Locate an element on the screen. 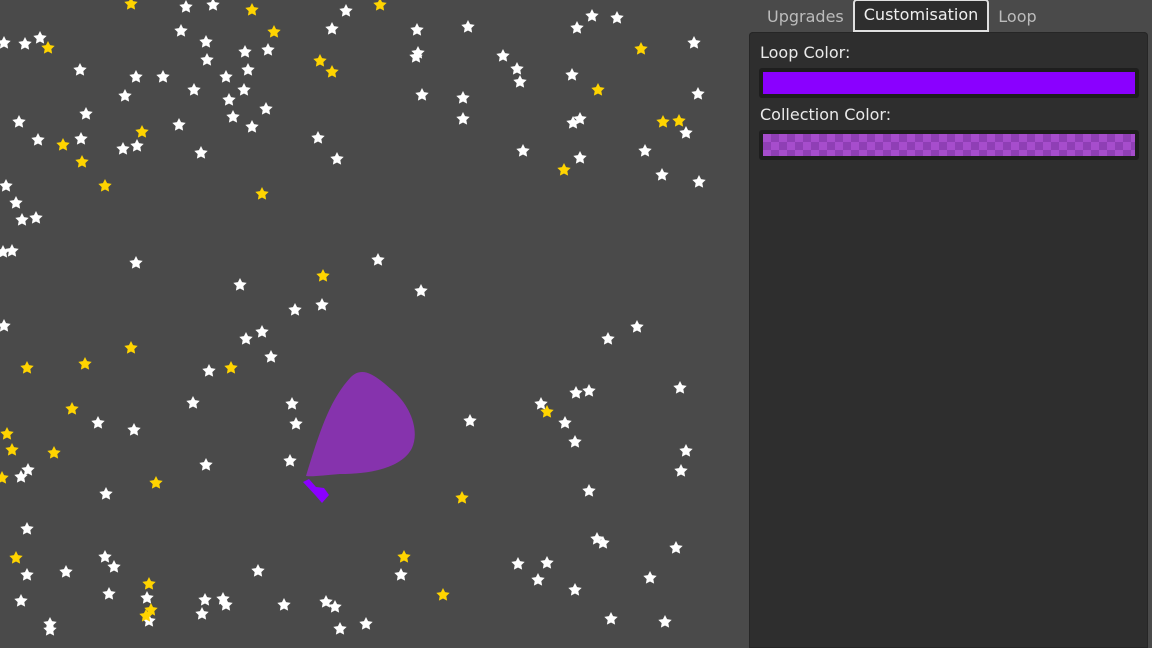 The width and height of the screenshot is (1152, 648). tab-upgrades: Upgrades is located at coordinates (805, 16).